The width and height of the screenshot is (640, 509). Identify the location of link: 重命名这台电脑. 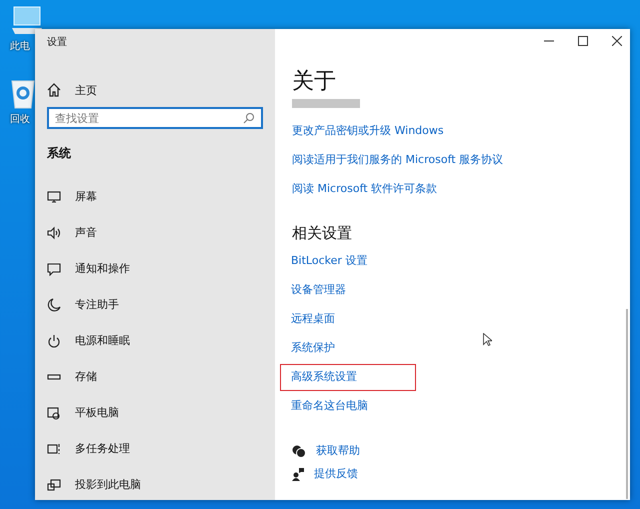
(329, 406).